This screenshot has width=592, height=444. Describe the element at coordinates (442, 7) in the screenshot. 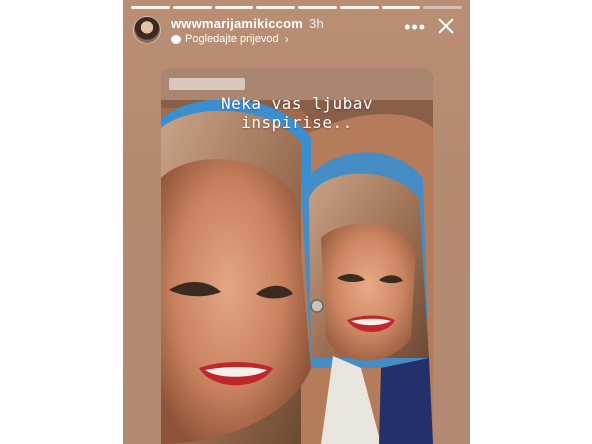

I see `progress-segment-current` at that location.